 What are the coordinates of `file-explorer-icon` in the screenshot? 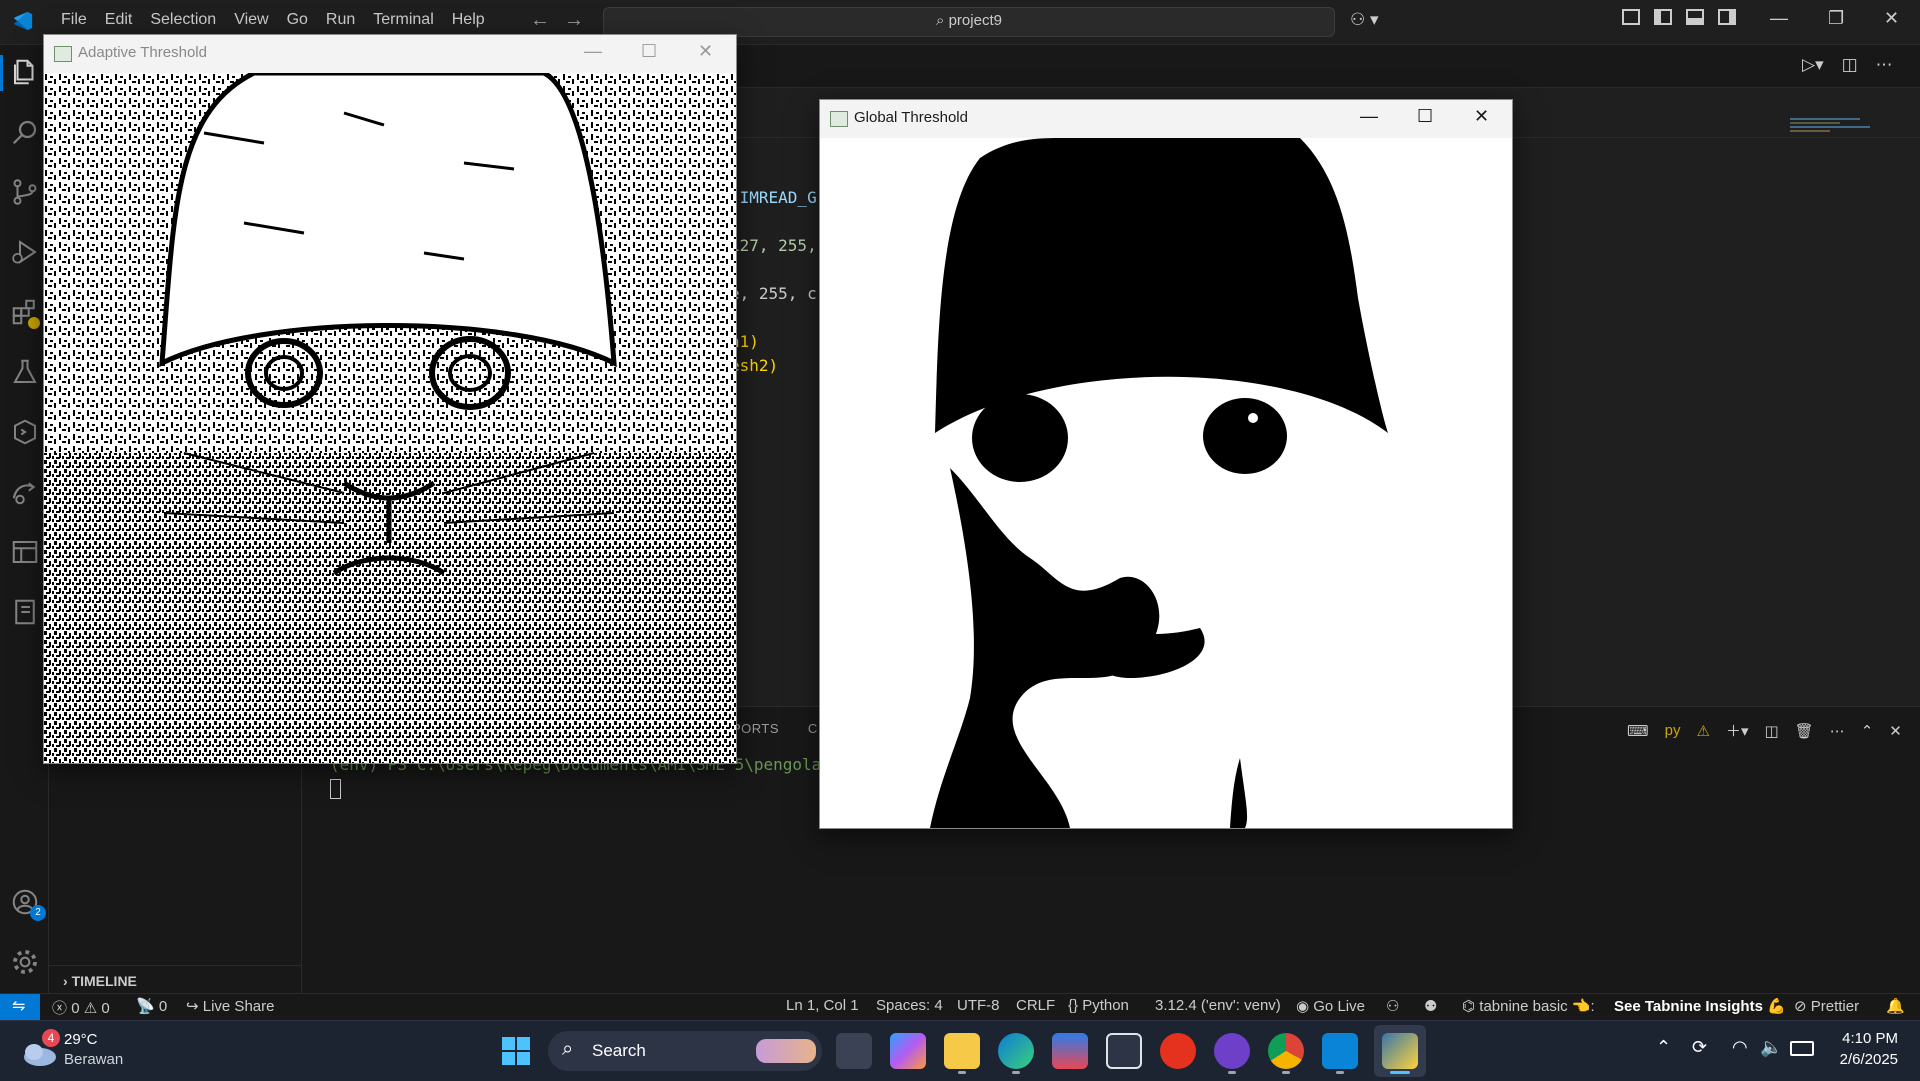 It's located at (962, 1051).